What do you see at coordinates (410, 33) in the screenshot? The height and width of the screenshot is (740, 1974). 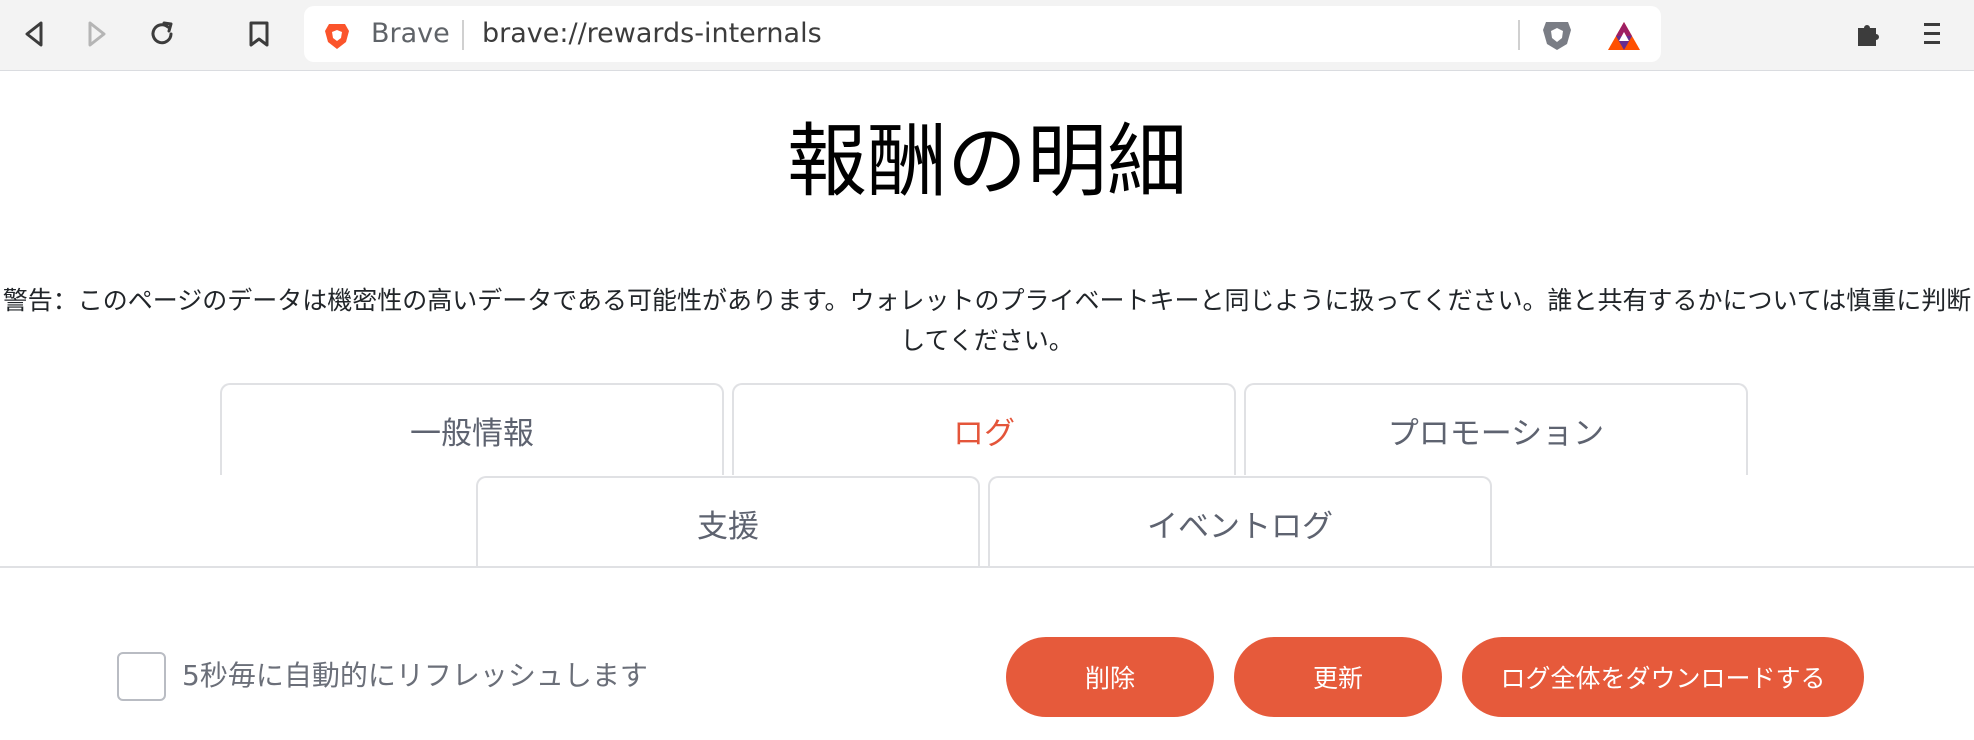 I see `site-name: Brave` at bounding box center [410, 33].